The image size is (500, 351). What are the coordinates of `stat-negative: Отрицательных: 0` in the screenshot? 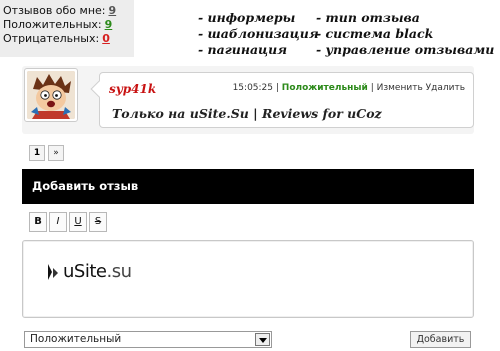 It's located at (68, 39).